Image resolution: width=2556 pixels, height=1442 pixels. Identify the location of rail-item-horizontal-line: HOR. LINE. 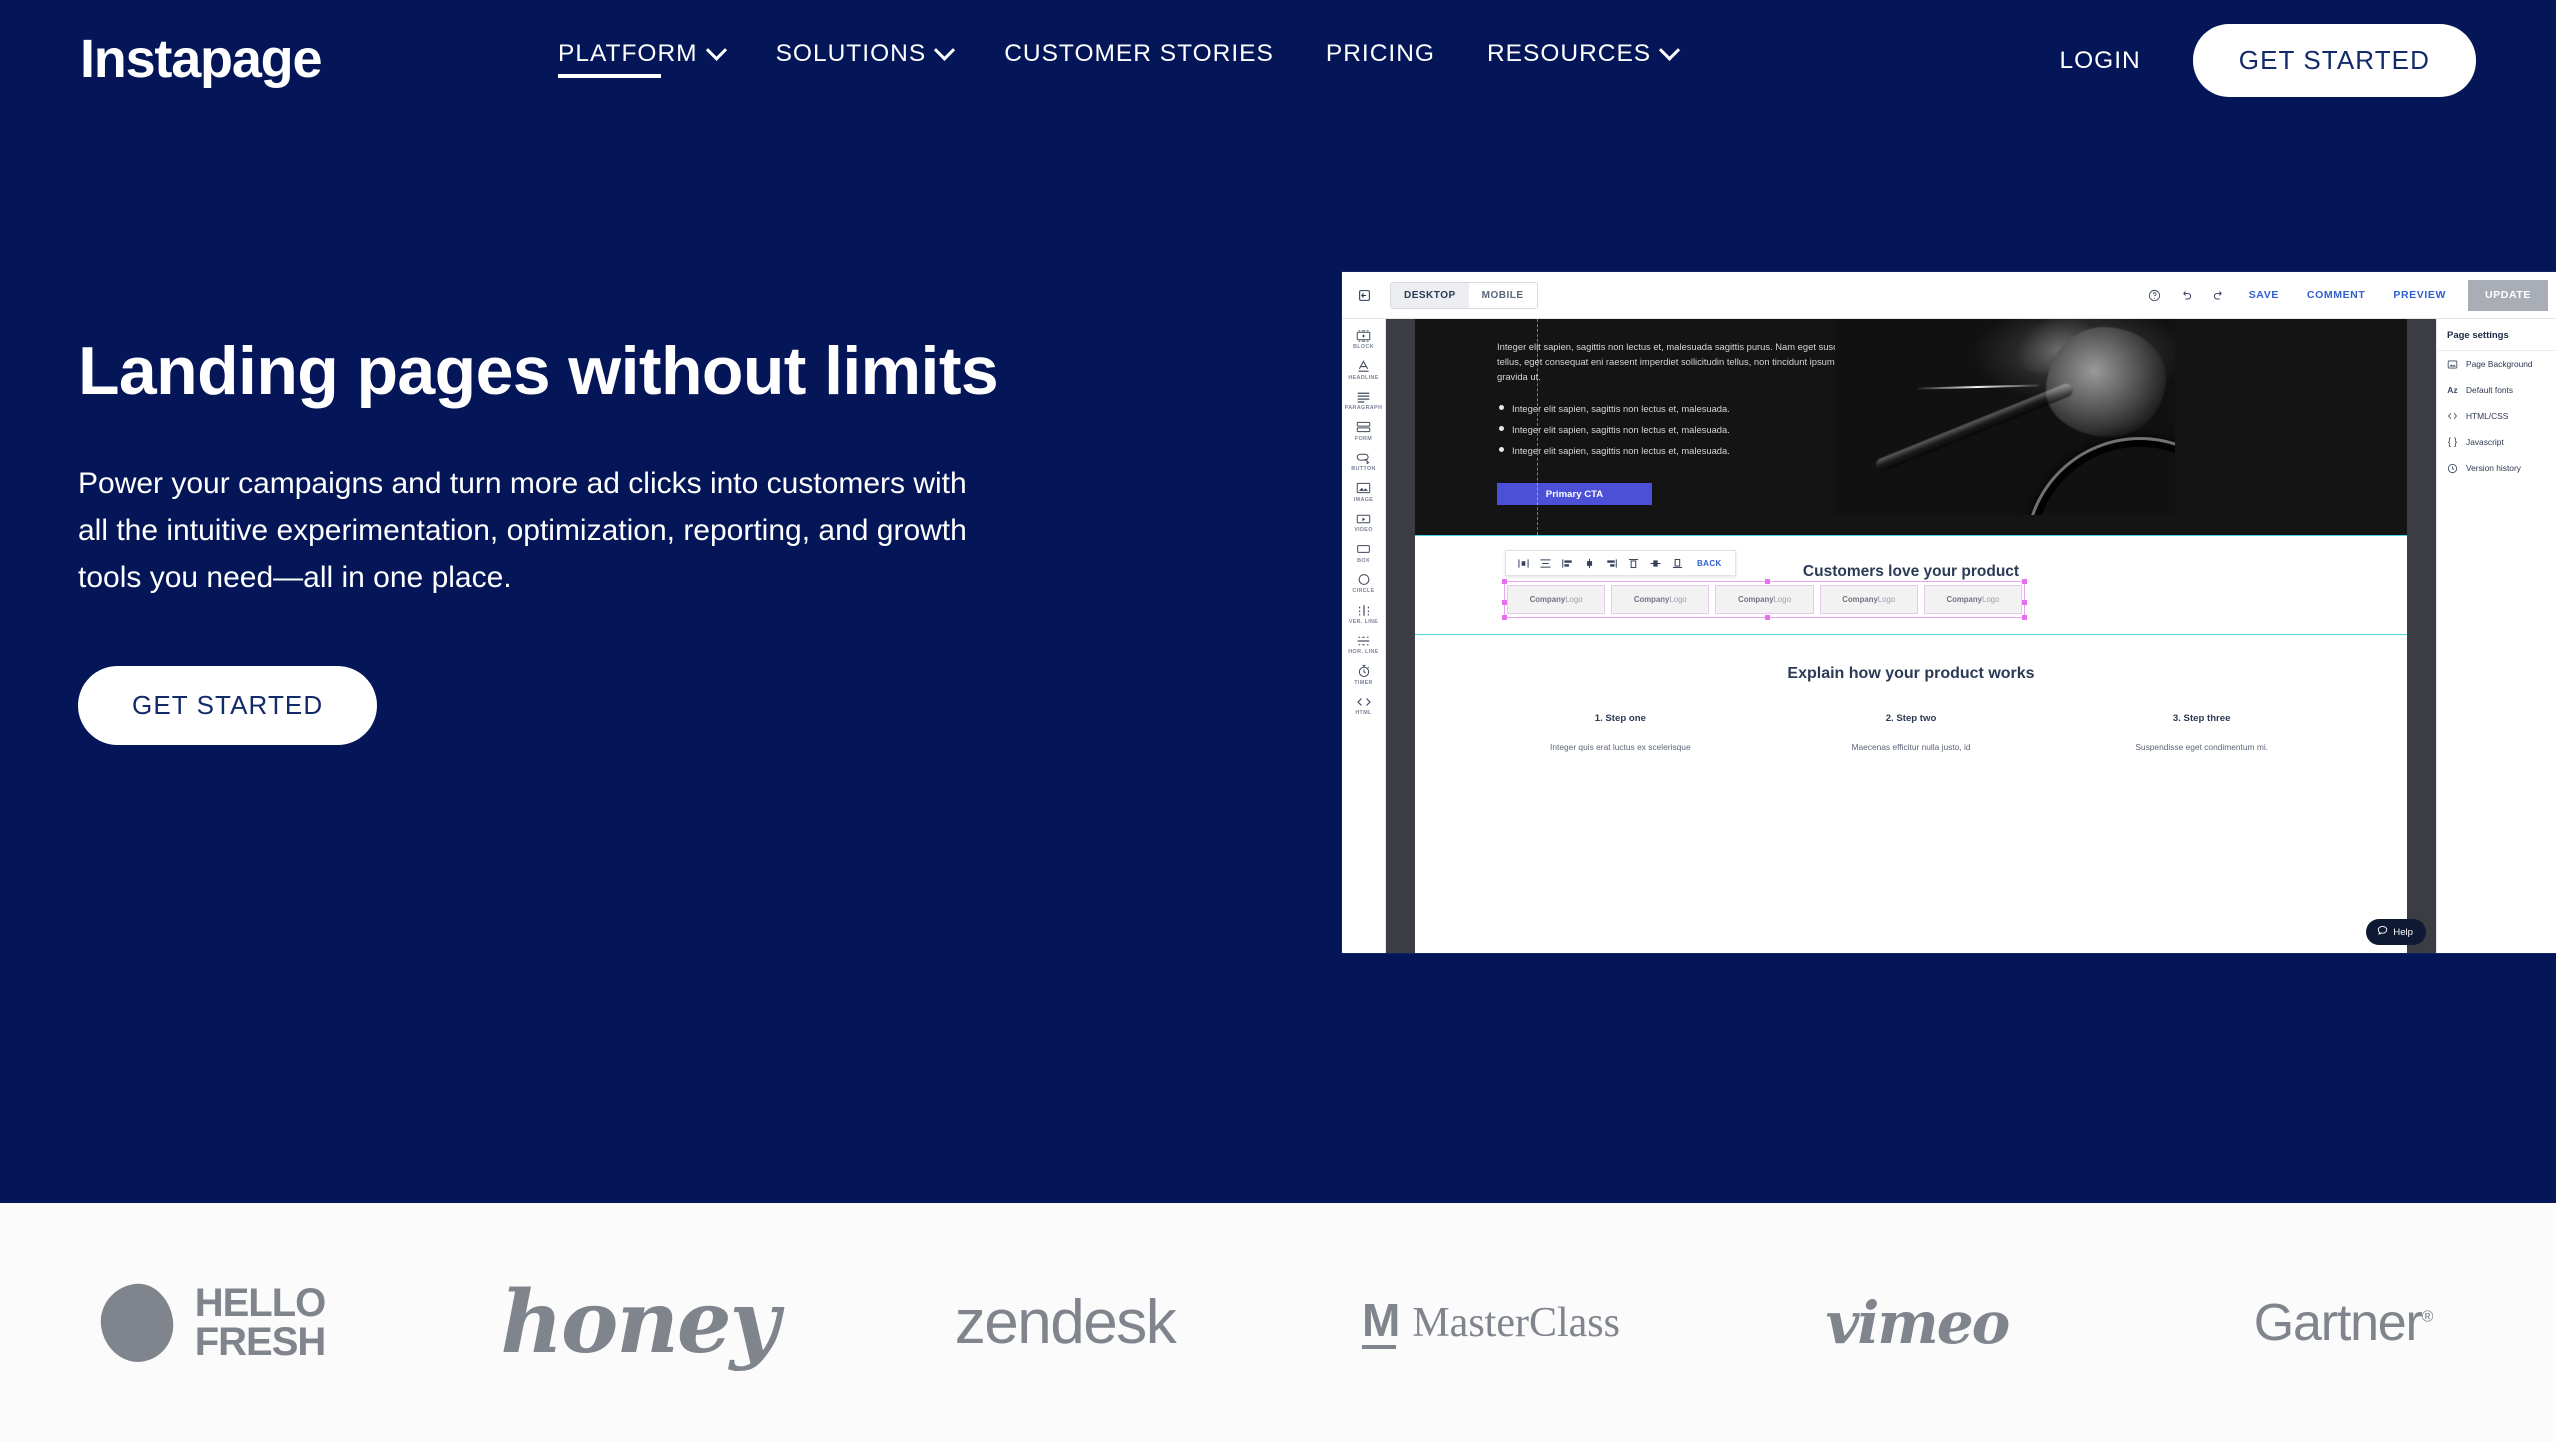
(1363, 644).